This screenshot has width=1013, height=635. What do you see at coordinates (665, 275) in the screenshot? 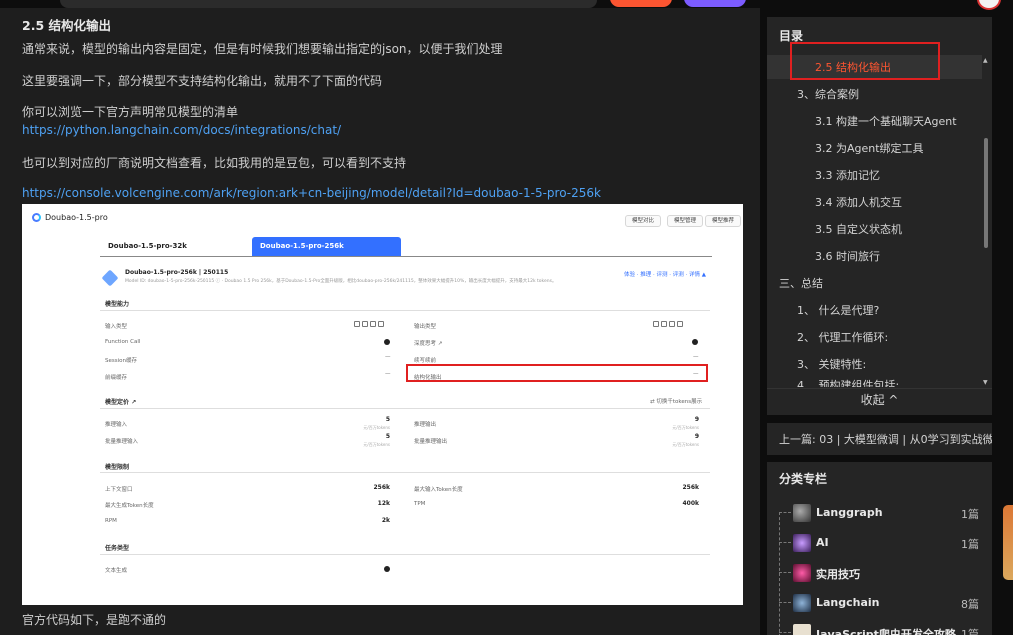
I see `model-links: 体验 · 推理 · 评测 · 评测 · 详情 ▲` at bounding box center [665, 275].